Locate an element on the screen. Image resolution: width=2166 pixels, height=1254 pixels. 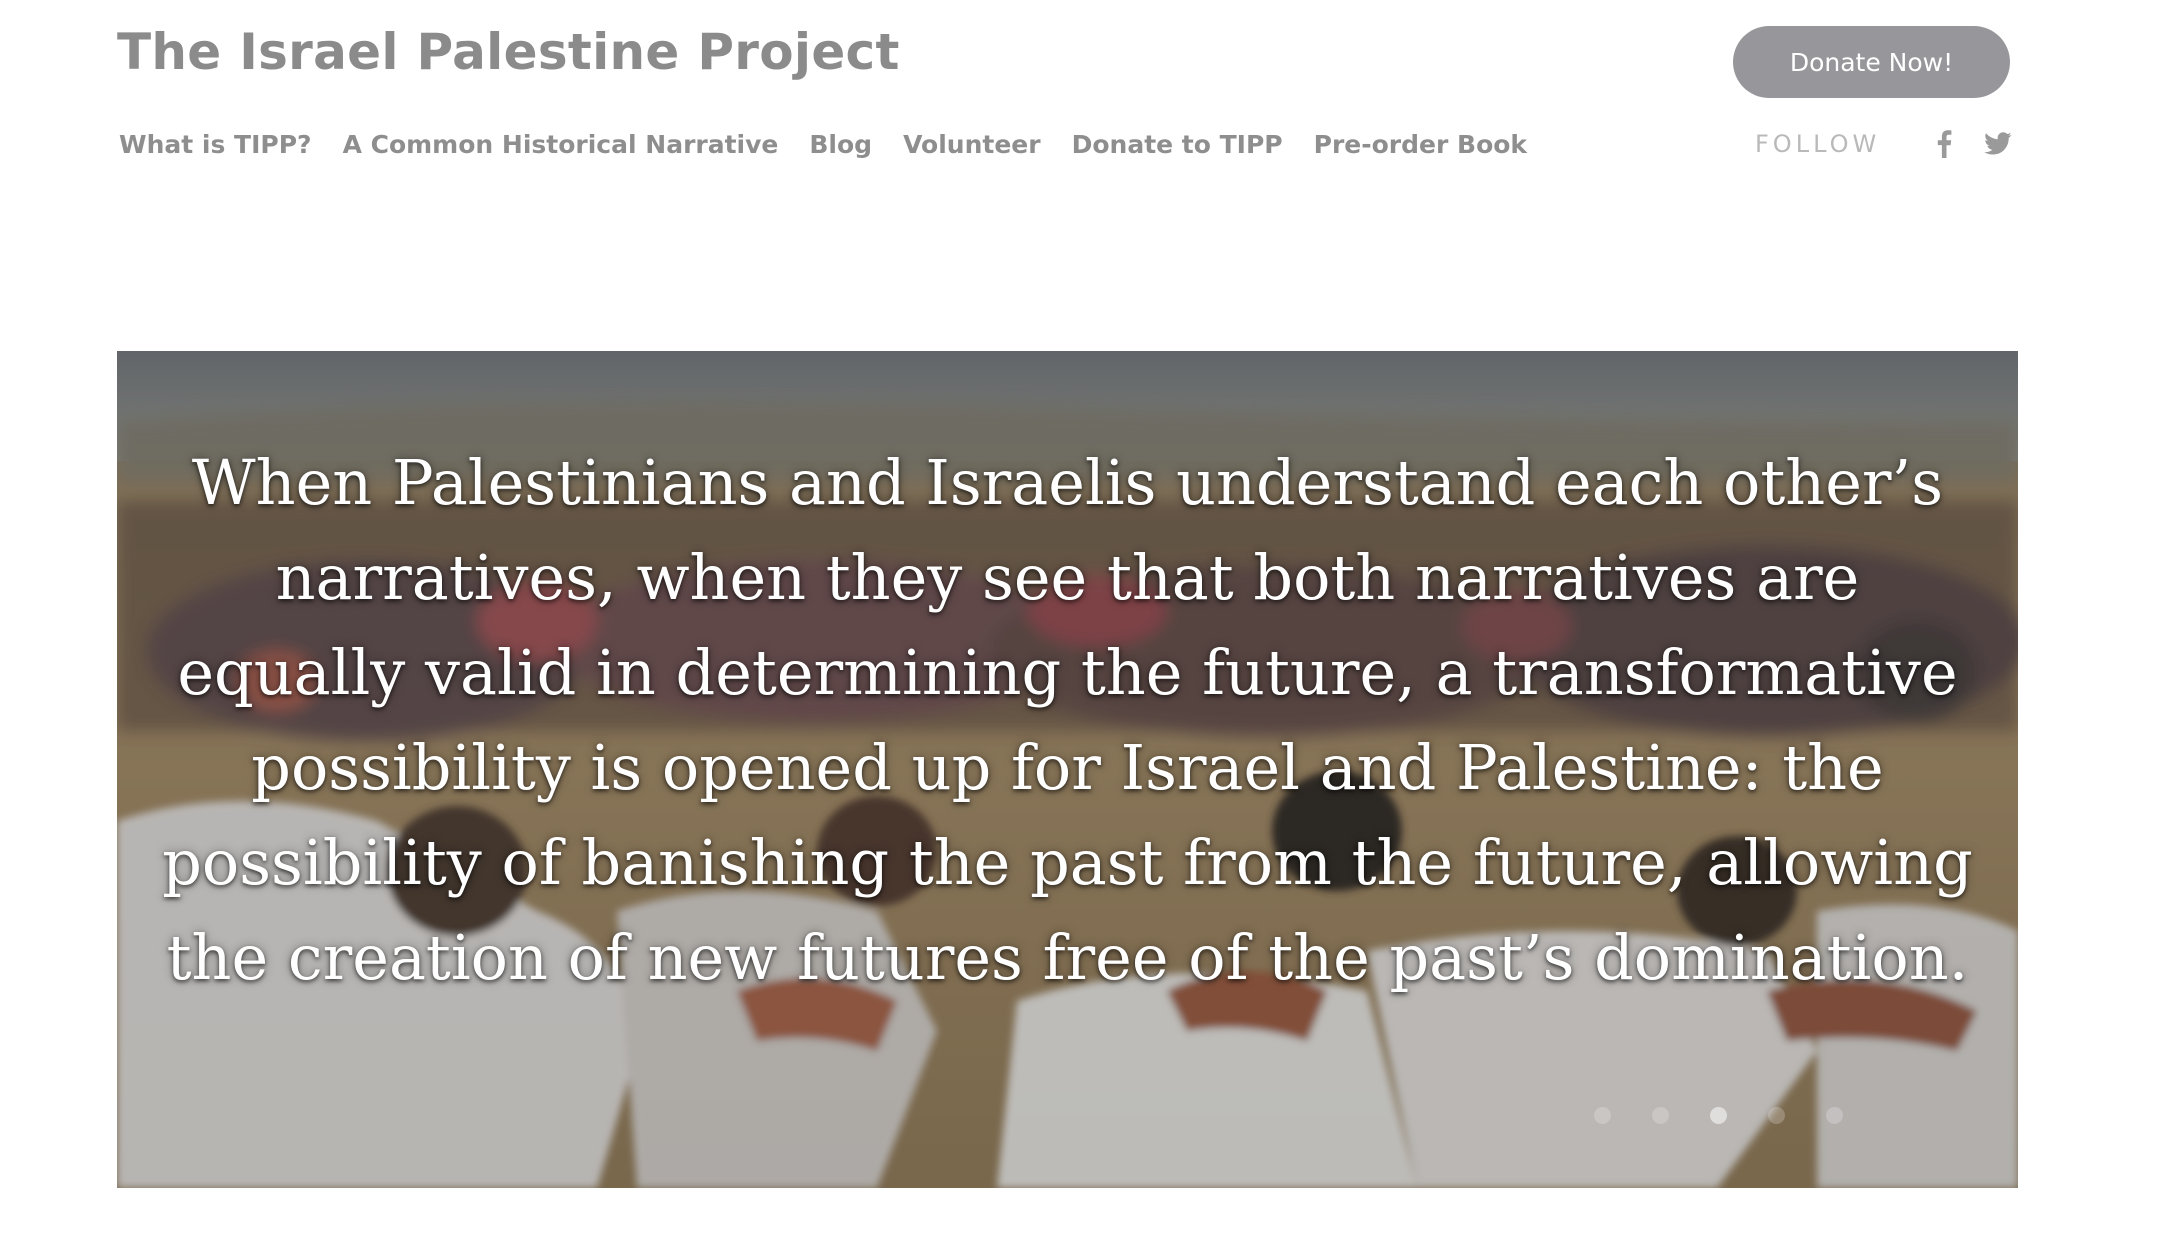
site-title: The Israel Palestine Project is located at coordinates (508, 52).